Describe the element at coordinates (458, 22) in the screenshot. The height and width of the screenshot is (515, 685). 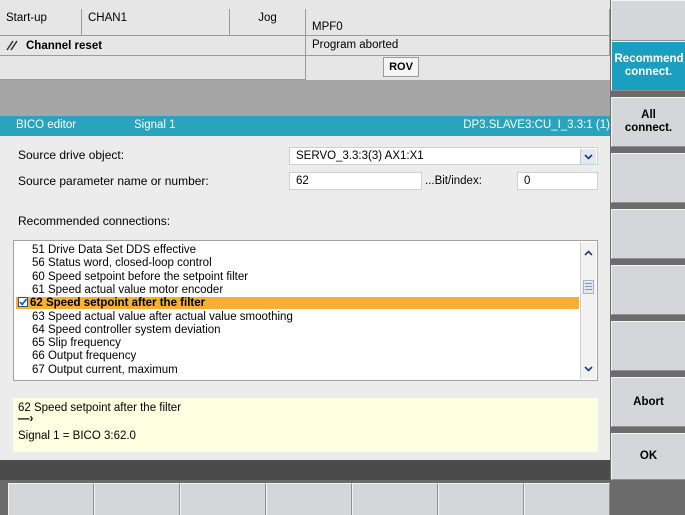
I see `program-label: MPF0` at that location.